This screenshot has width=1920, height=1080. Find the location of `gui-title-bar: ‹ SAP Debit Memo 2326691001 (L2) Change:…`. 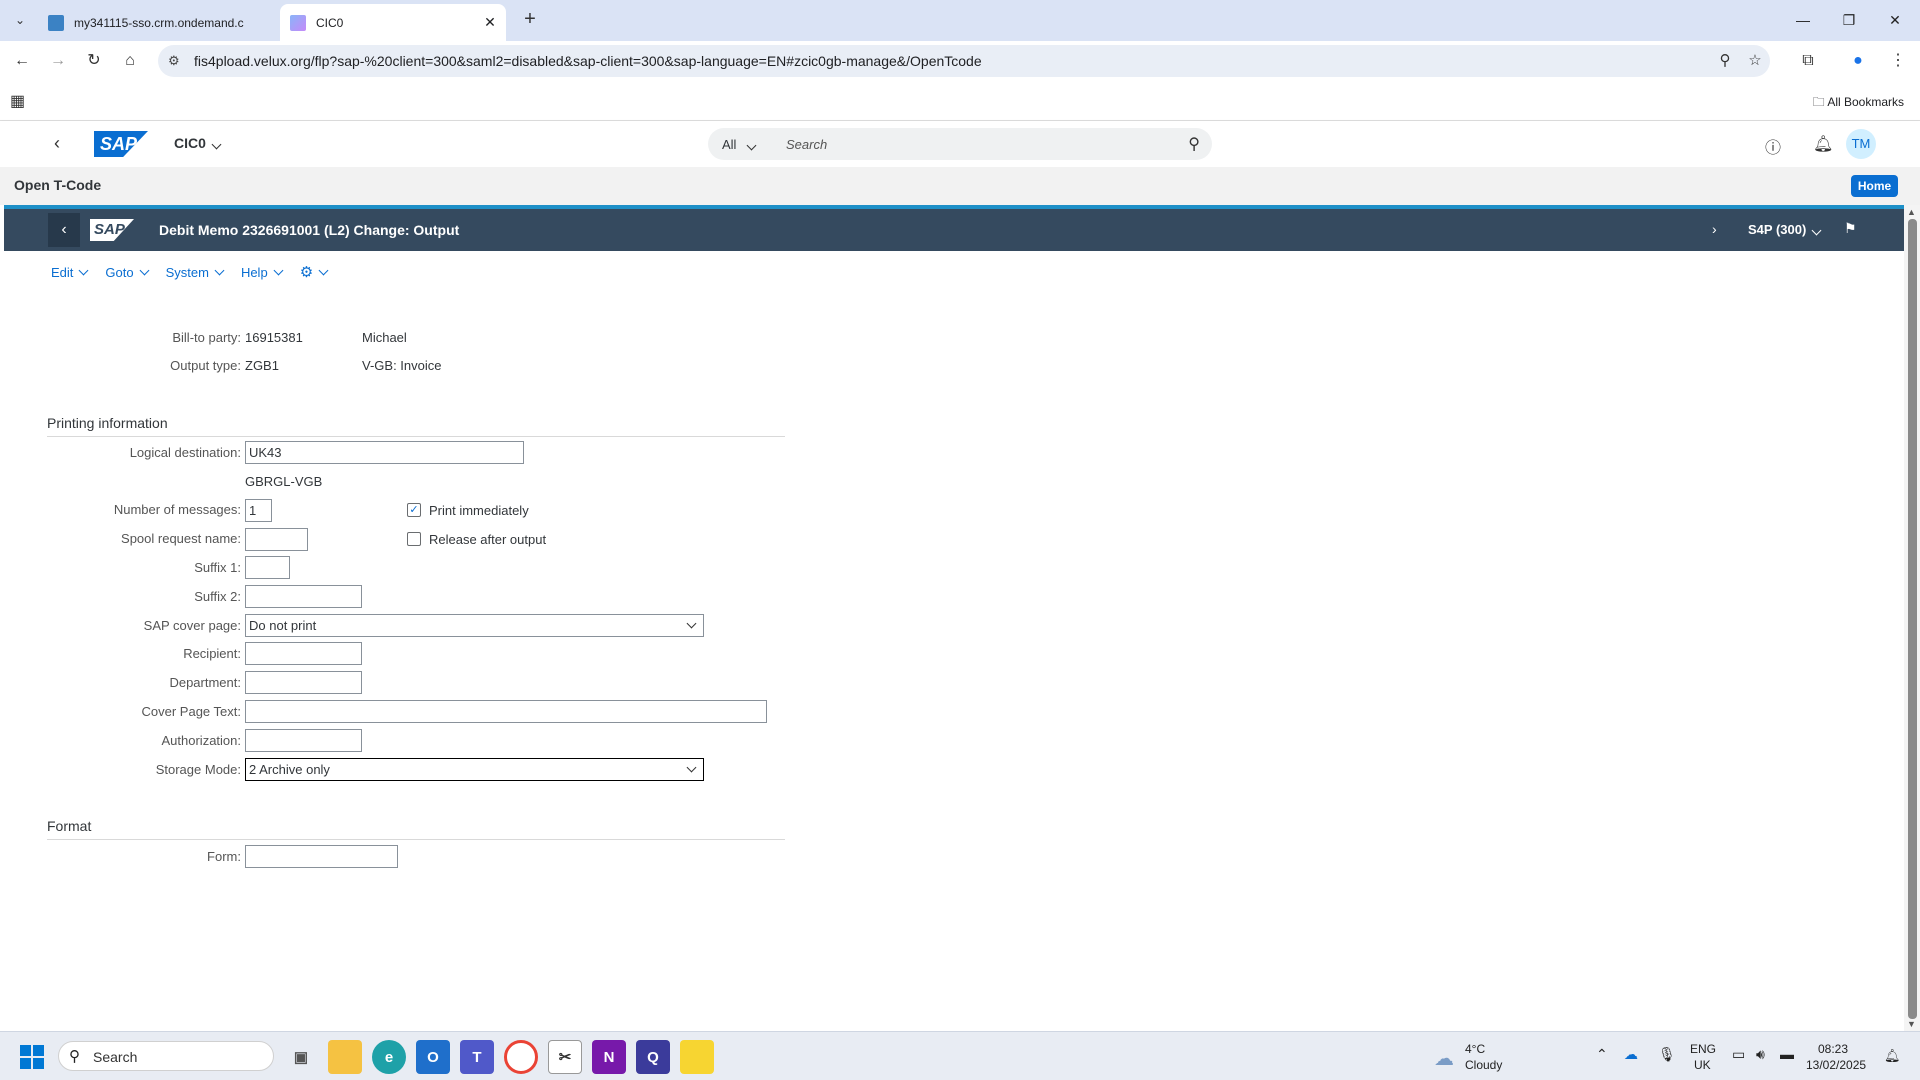

gui-title-bar: ‹ SAP Debit Memo 2326691001 (L2) Change:… is located at coordinates (954, 230).